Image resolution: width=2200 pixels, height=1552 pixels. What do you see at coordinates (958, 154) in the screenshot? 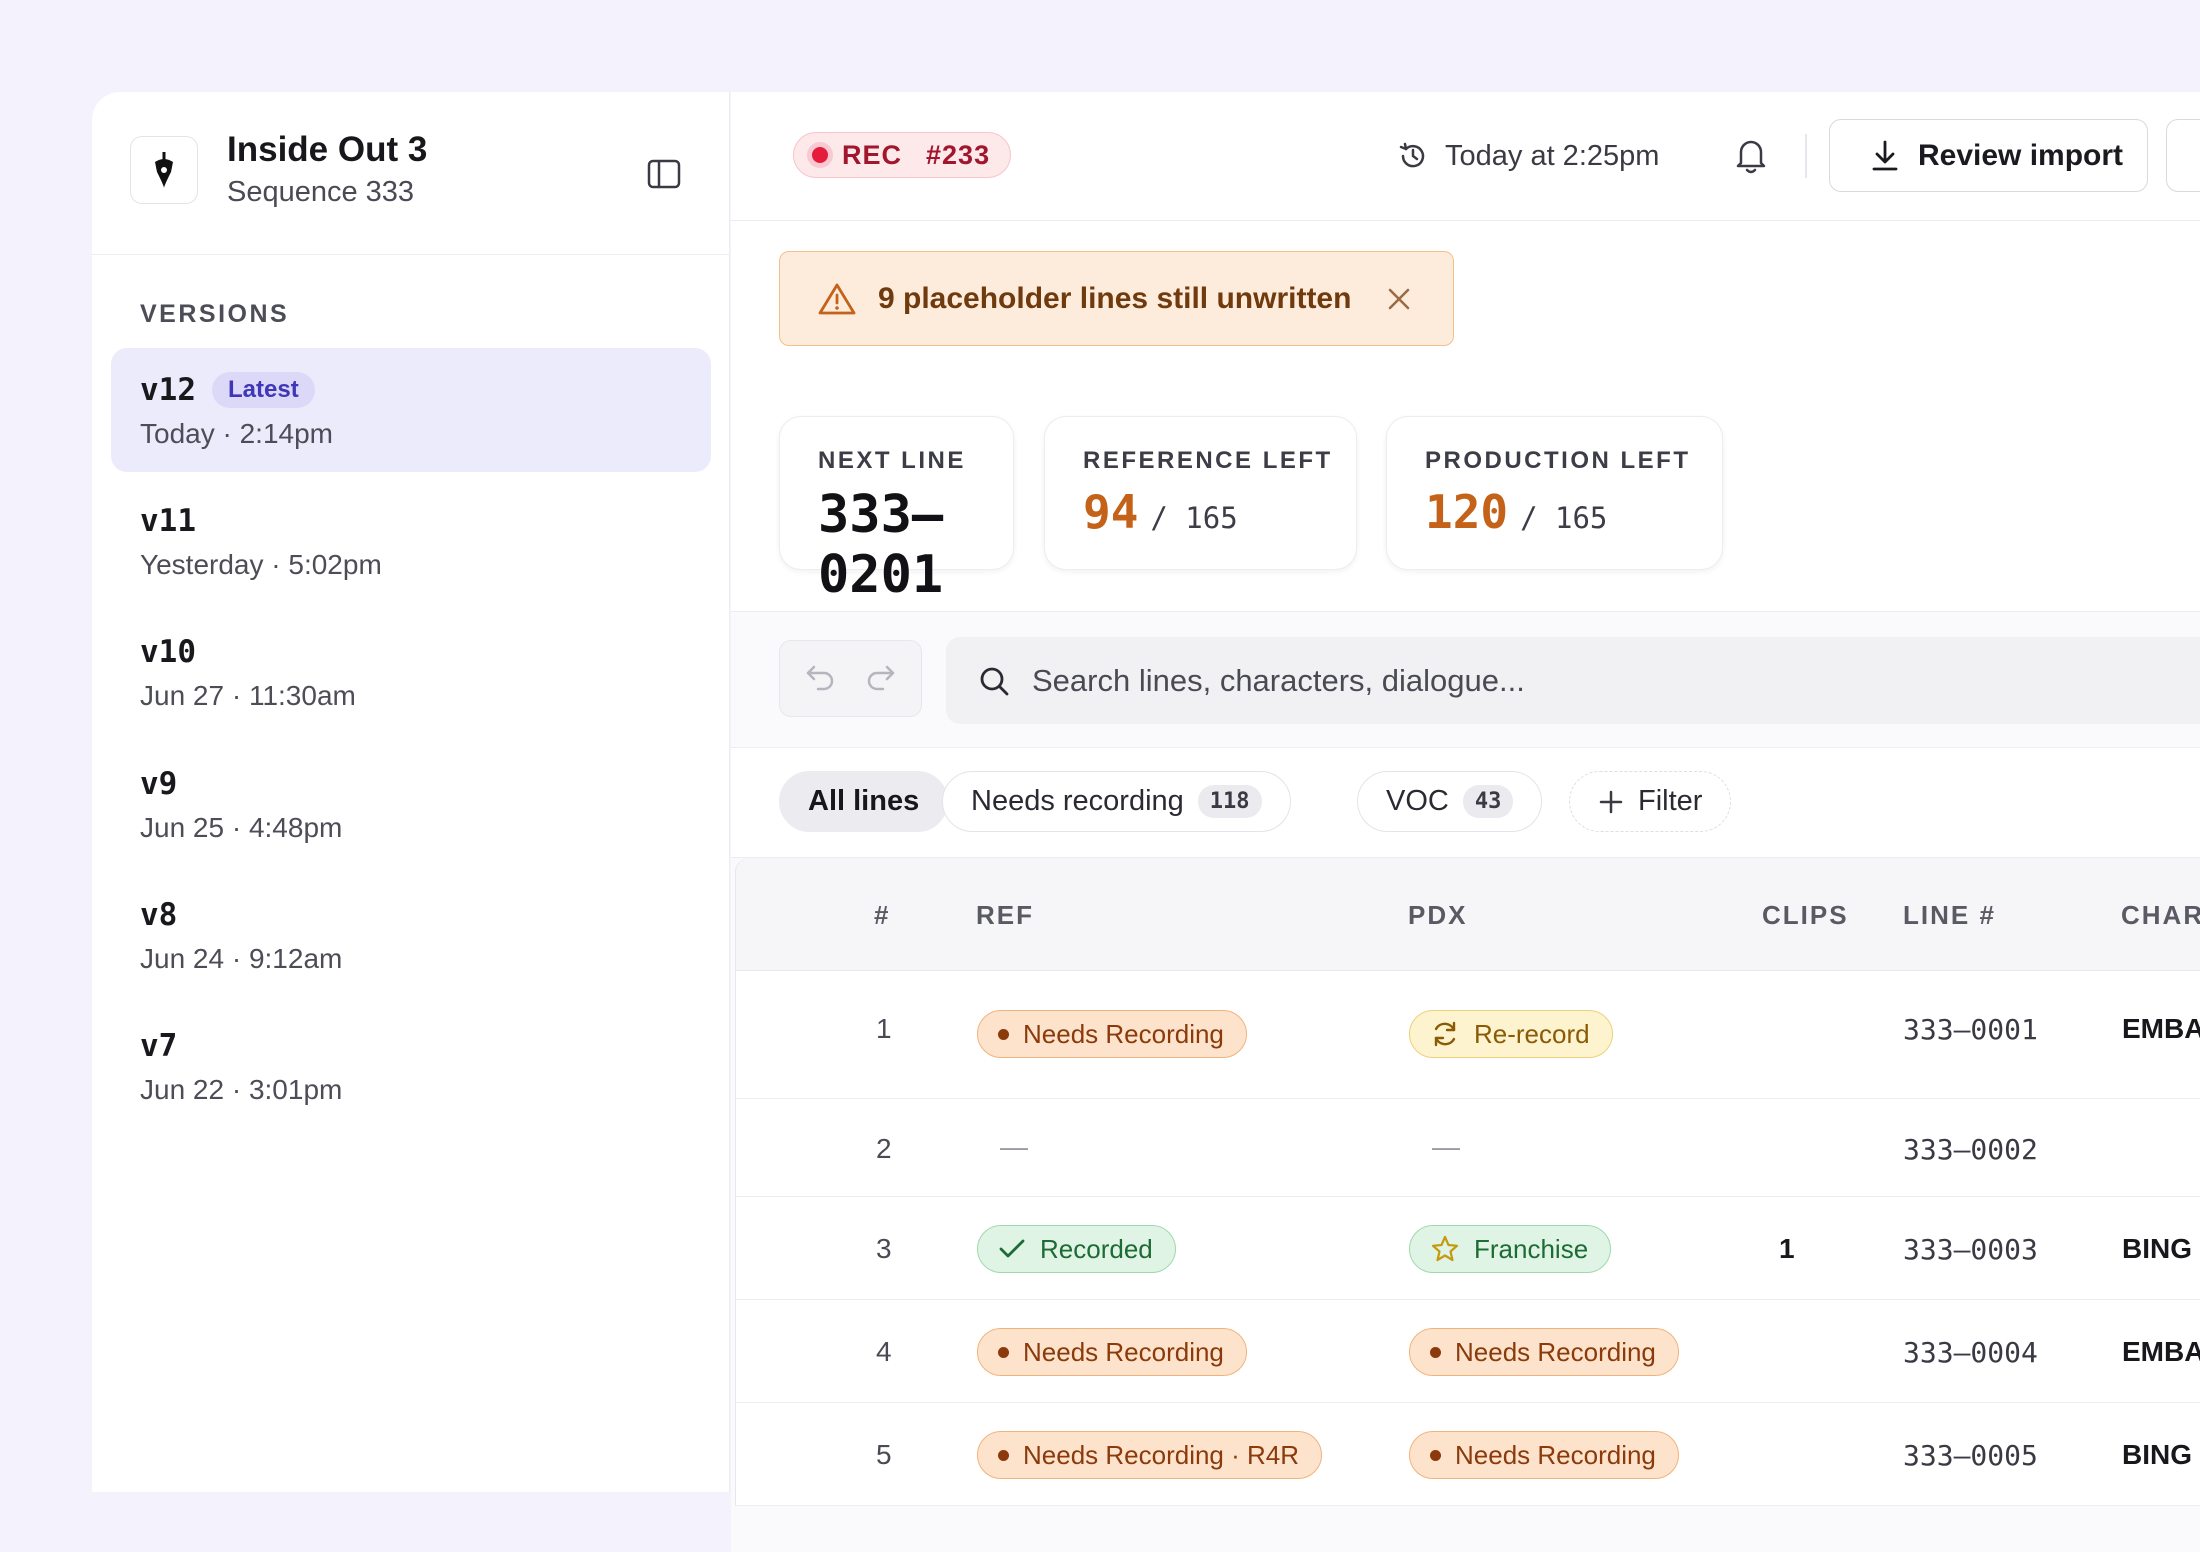
I see `rec-number: #233` at bounding box center [958, 154].